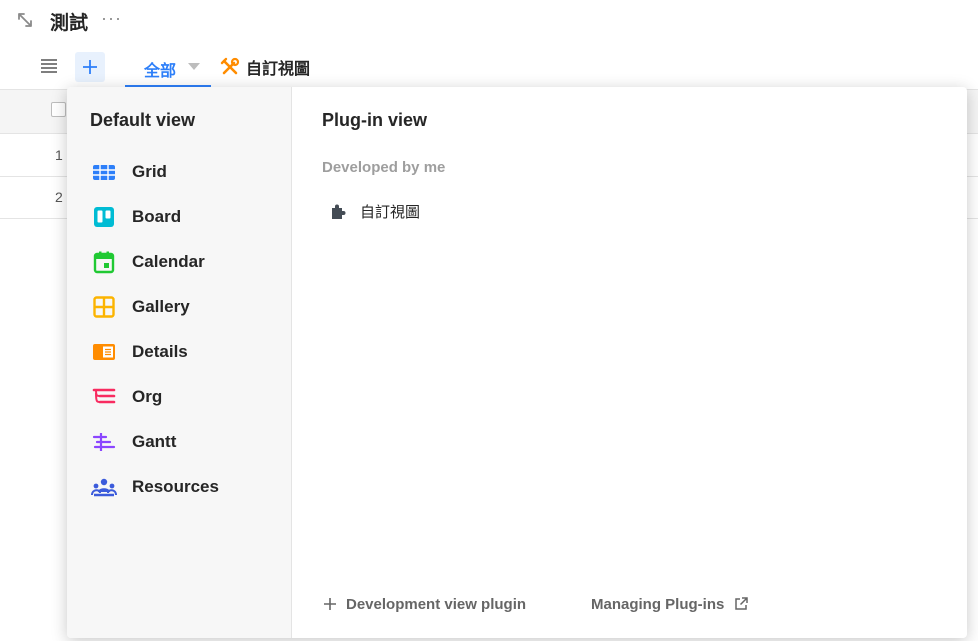  I want to click on puzzle-icon, so click(339, 211).